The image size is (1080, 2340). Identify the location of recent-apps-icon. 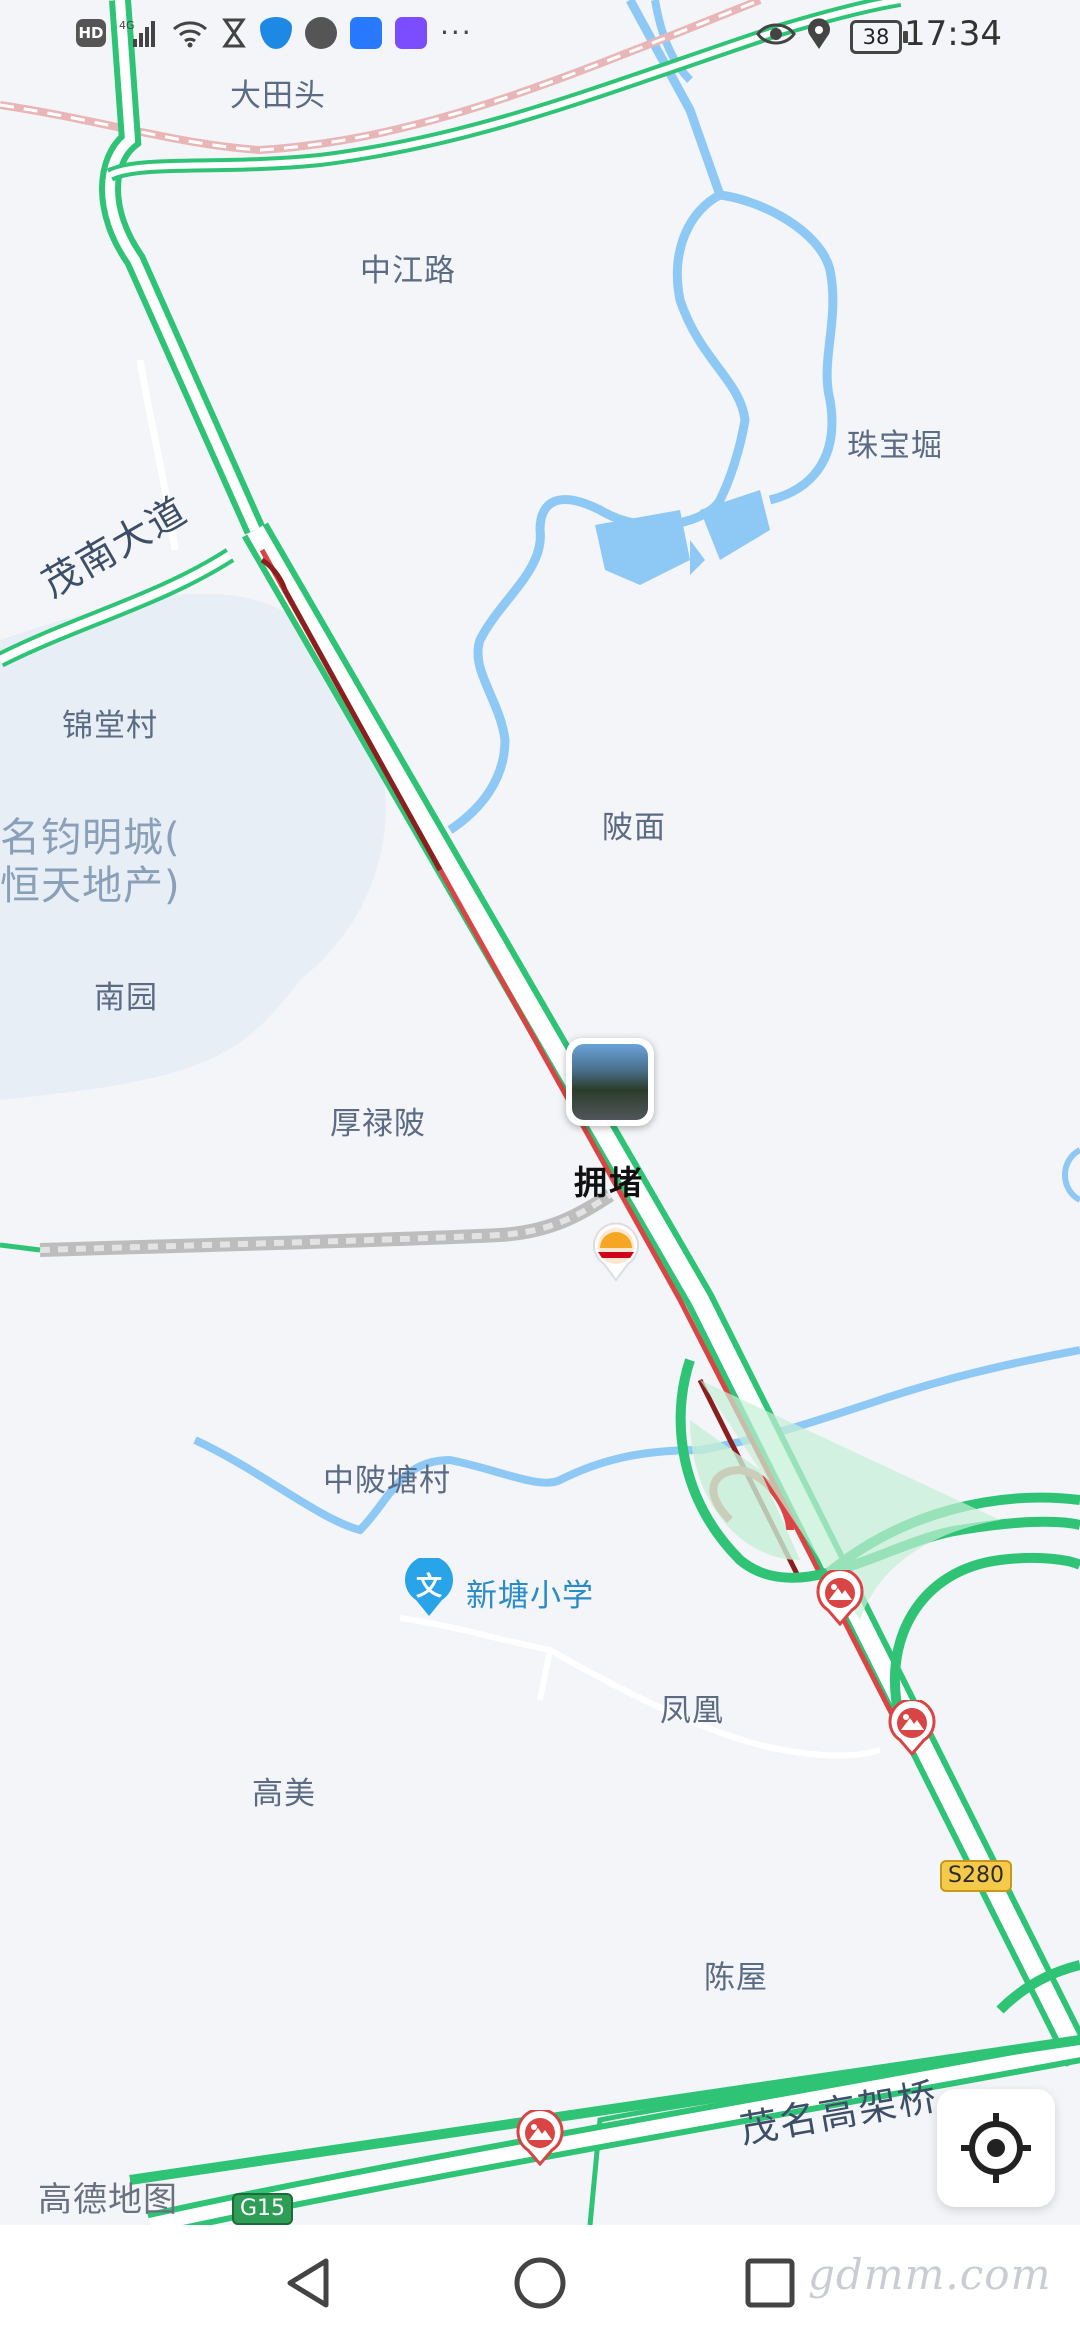
(770, 2283).